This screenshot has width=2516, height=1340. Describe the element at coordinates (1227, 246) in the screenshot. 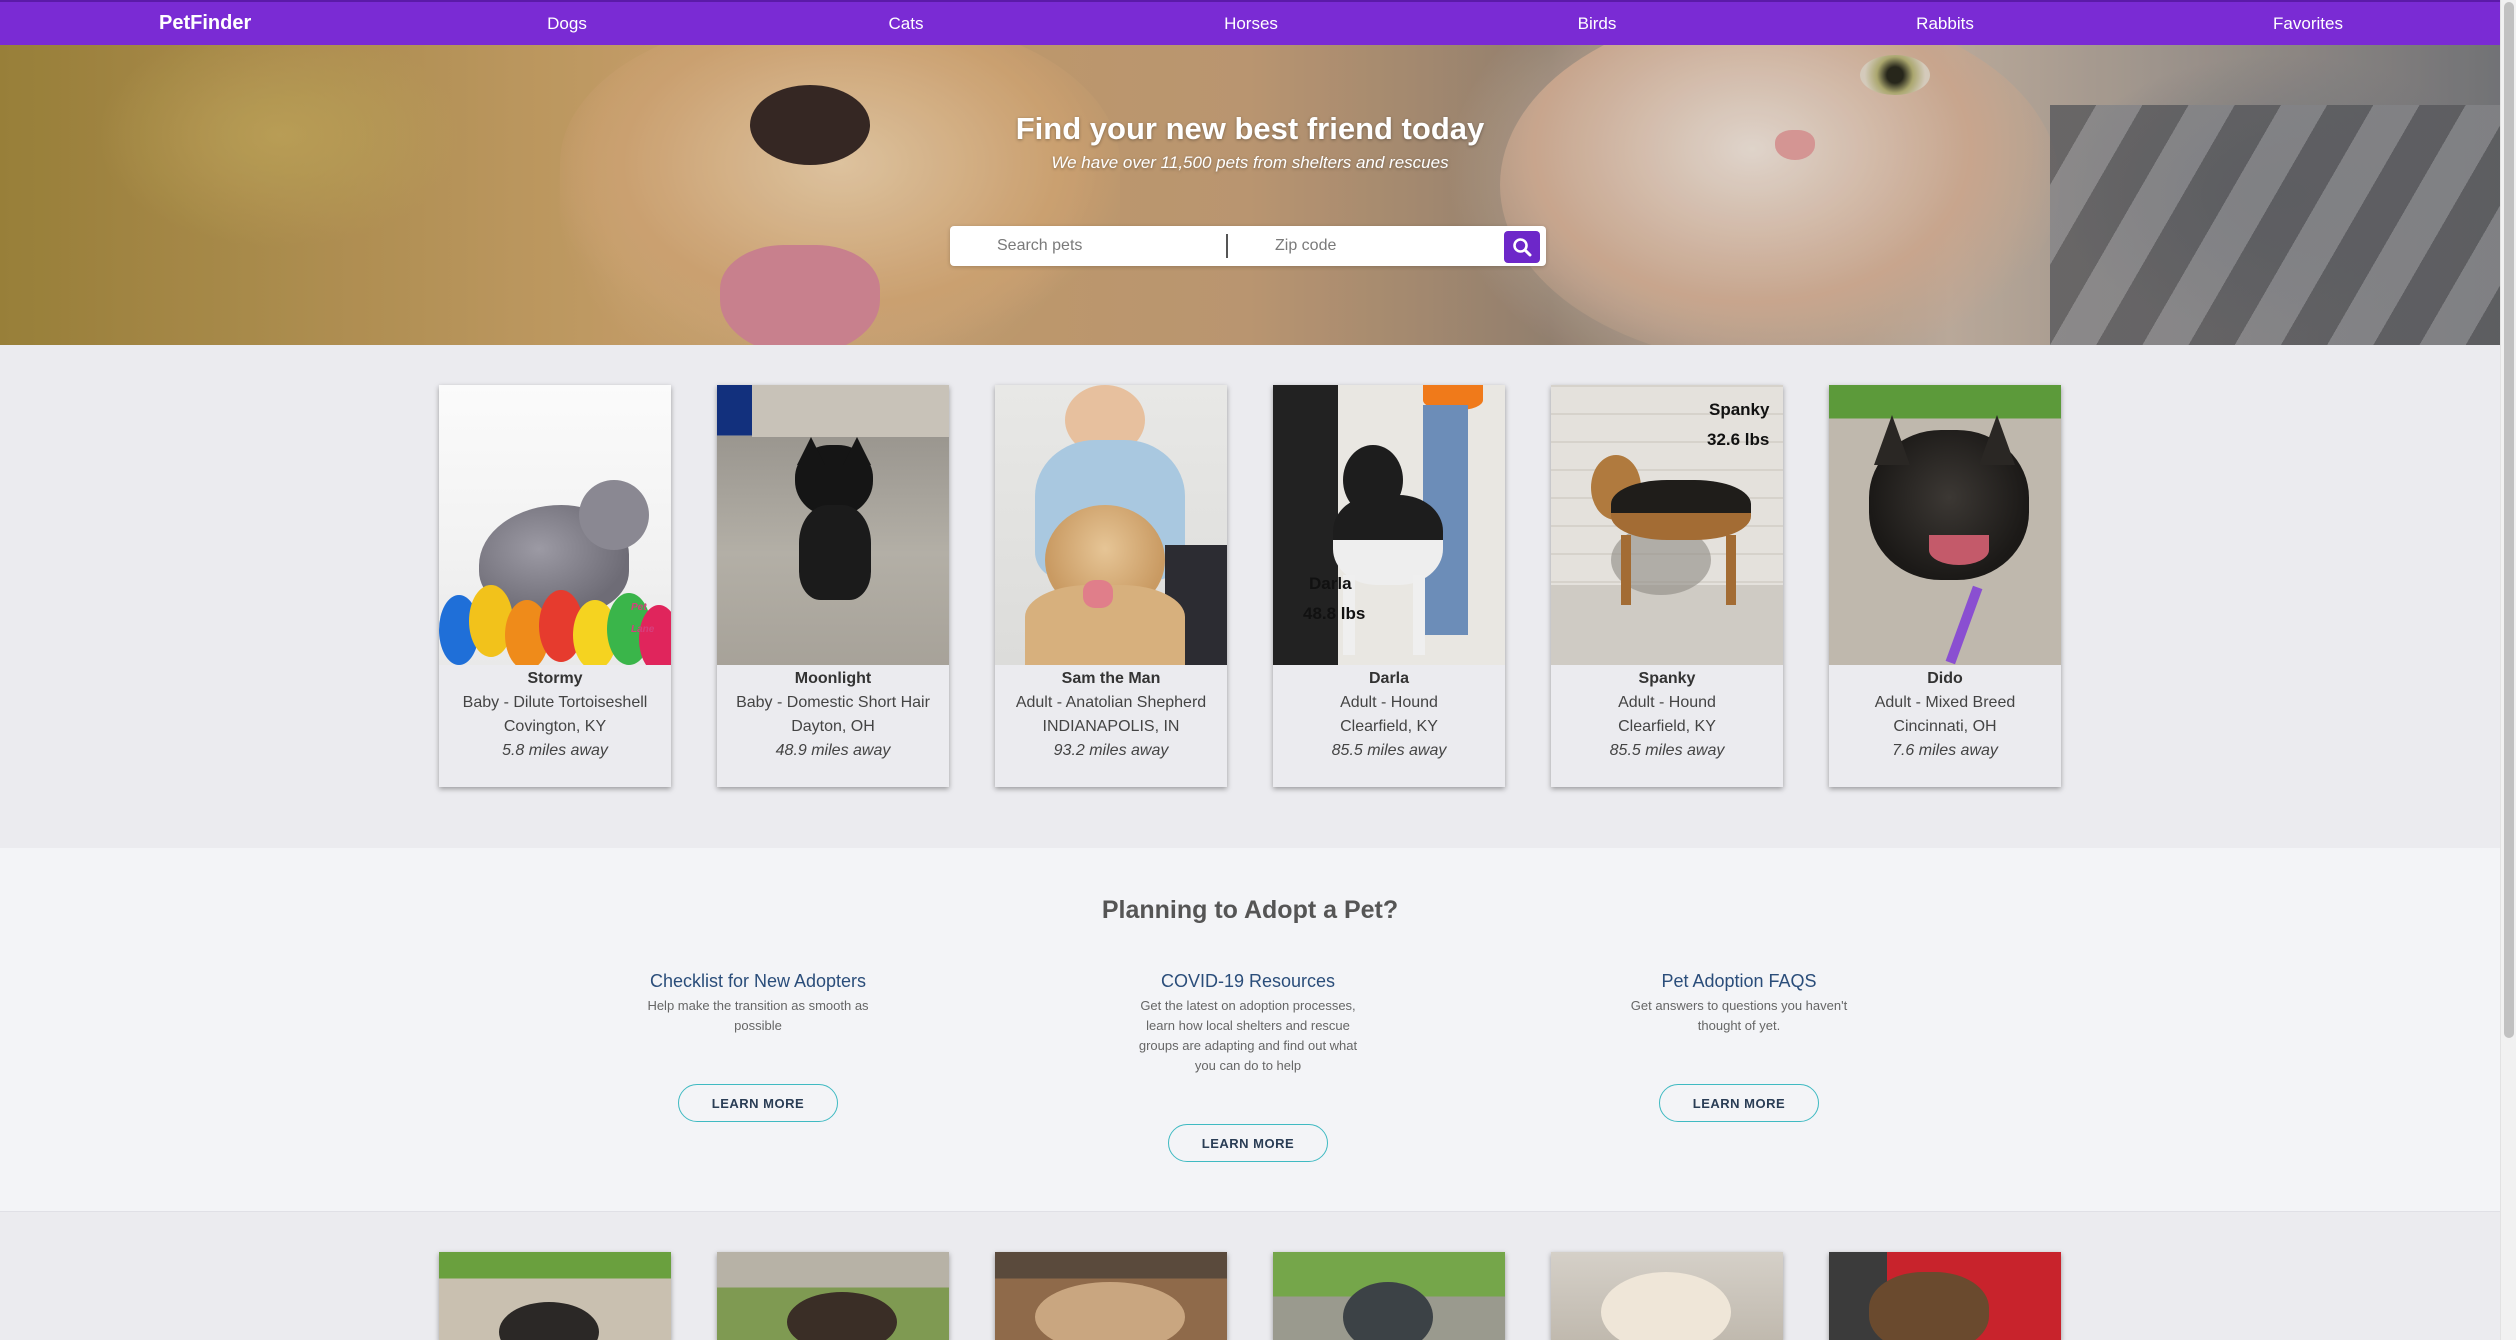

I see `search-divider` at that location.